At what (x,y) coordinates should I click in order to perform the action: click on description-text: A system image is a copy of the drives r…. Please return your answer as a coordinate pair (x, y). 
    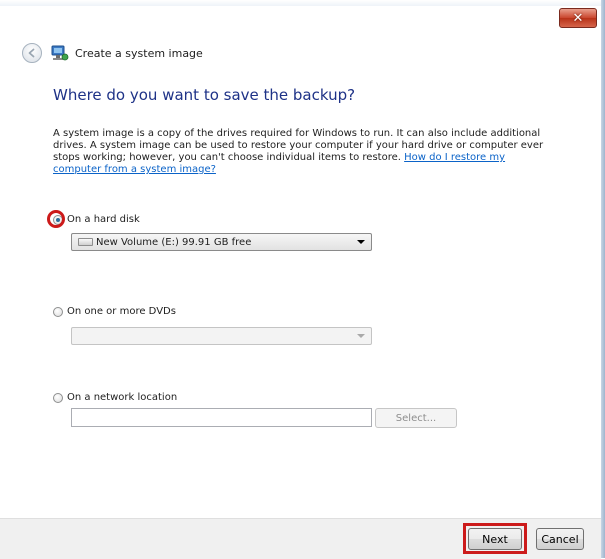
    Looking at the image, I should click on (303, 152).